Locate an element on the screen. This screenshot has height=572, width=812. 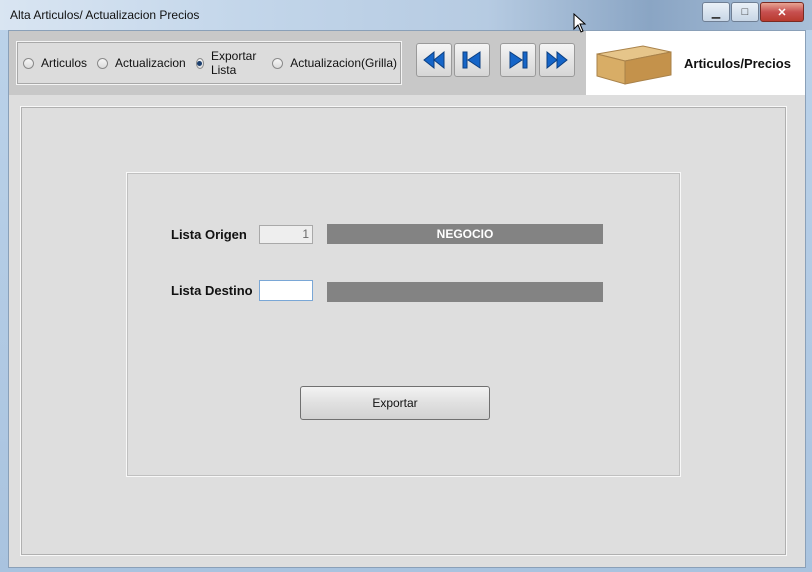
next-record-icon is located at coordinates (518, 60).